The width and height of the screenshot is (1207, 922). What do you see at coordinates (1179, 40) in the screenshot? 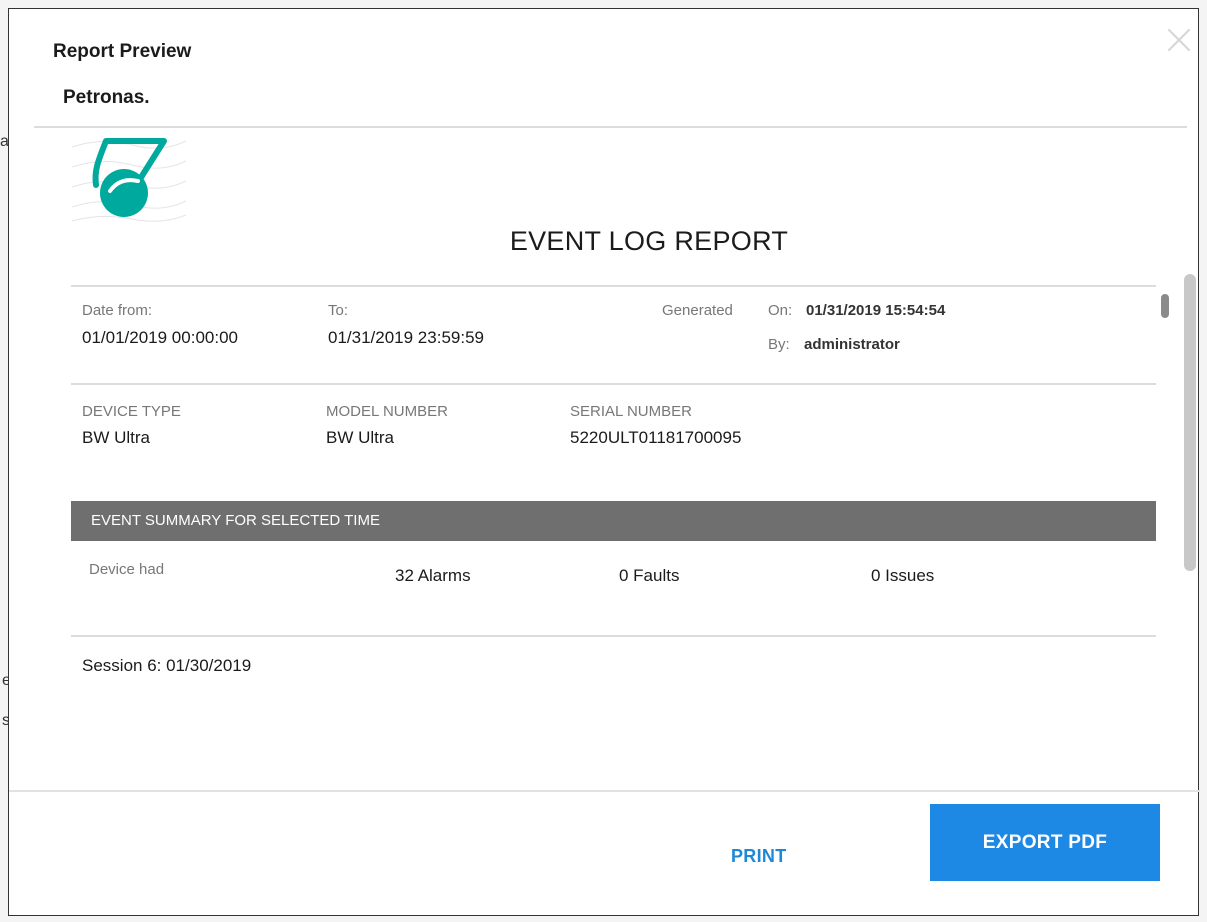
I see `close-icon` at bounding box center [1179, 40].